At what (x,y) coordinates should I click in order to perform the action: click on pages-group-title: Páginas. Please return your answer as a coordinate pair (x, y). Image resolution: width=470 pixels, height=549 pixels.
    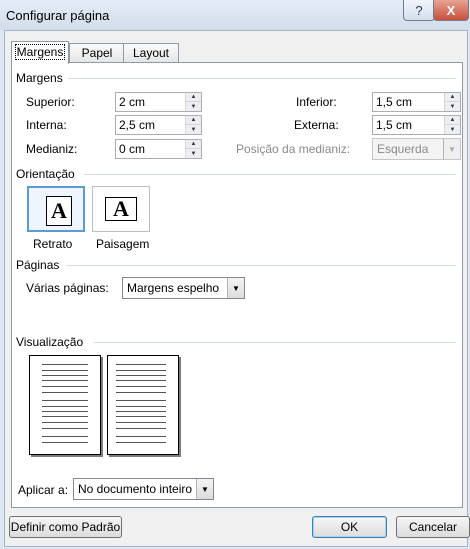
    Looking at the image, I should click on (38, 265).